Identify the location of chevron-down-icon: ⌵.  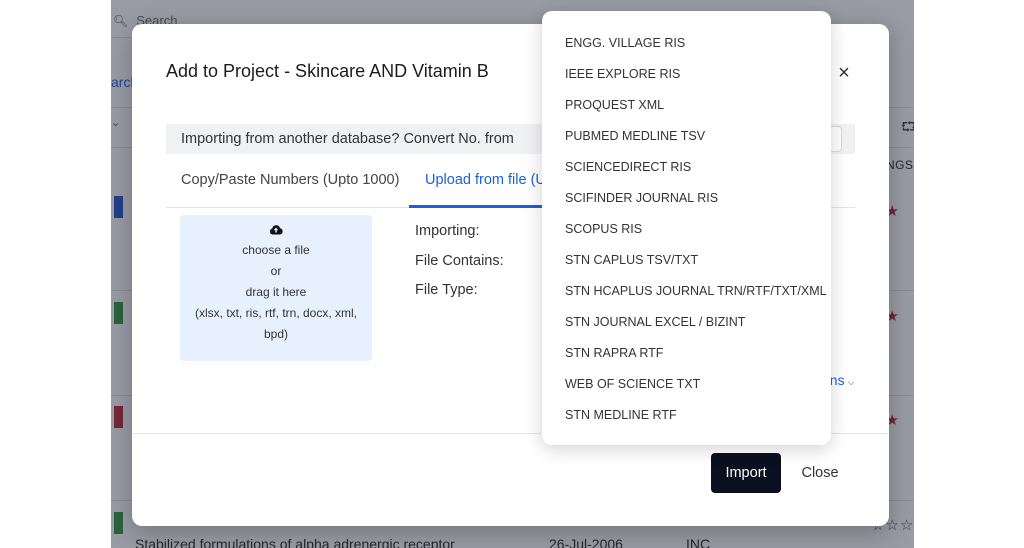
(851, 382).